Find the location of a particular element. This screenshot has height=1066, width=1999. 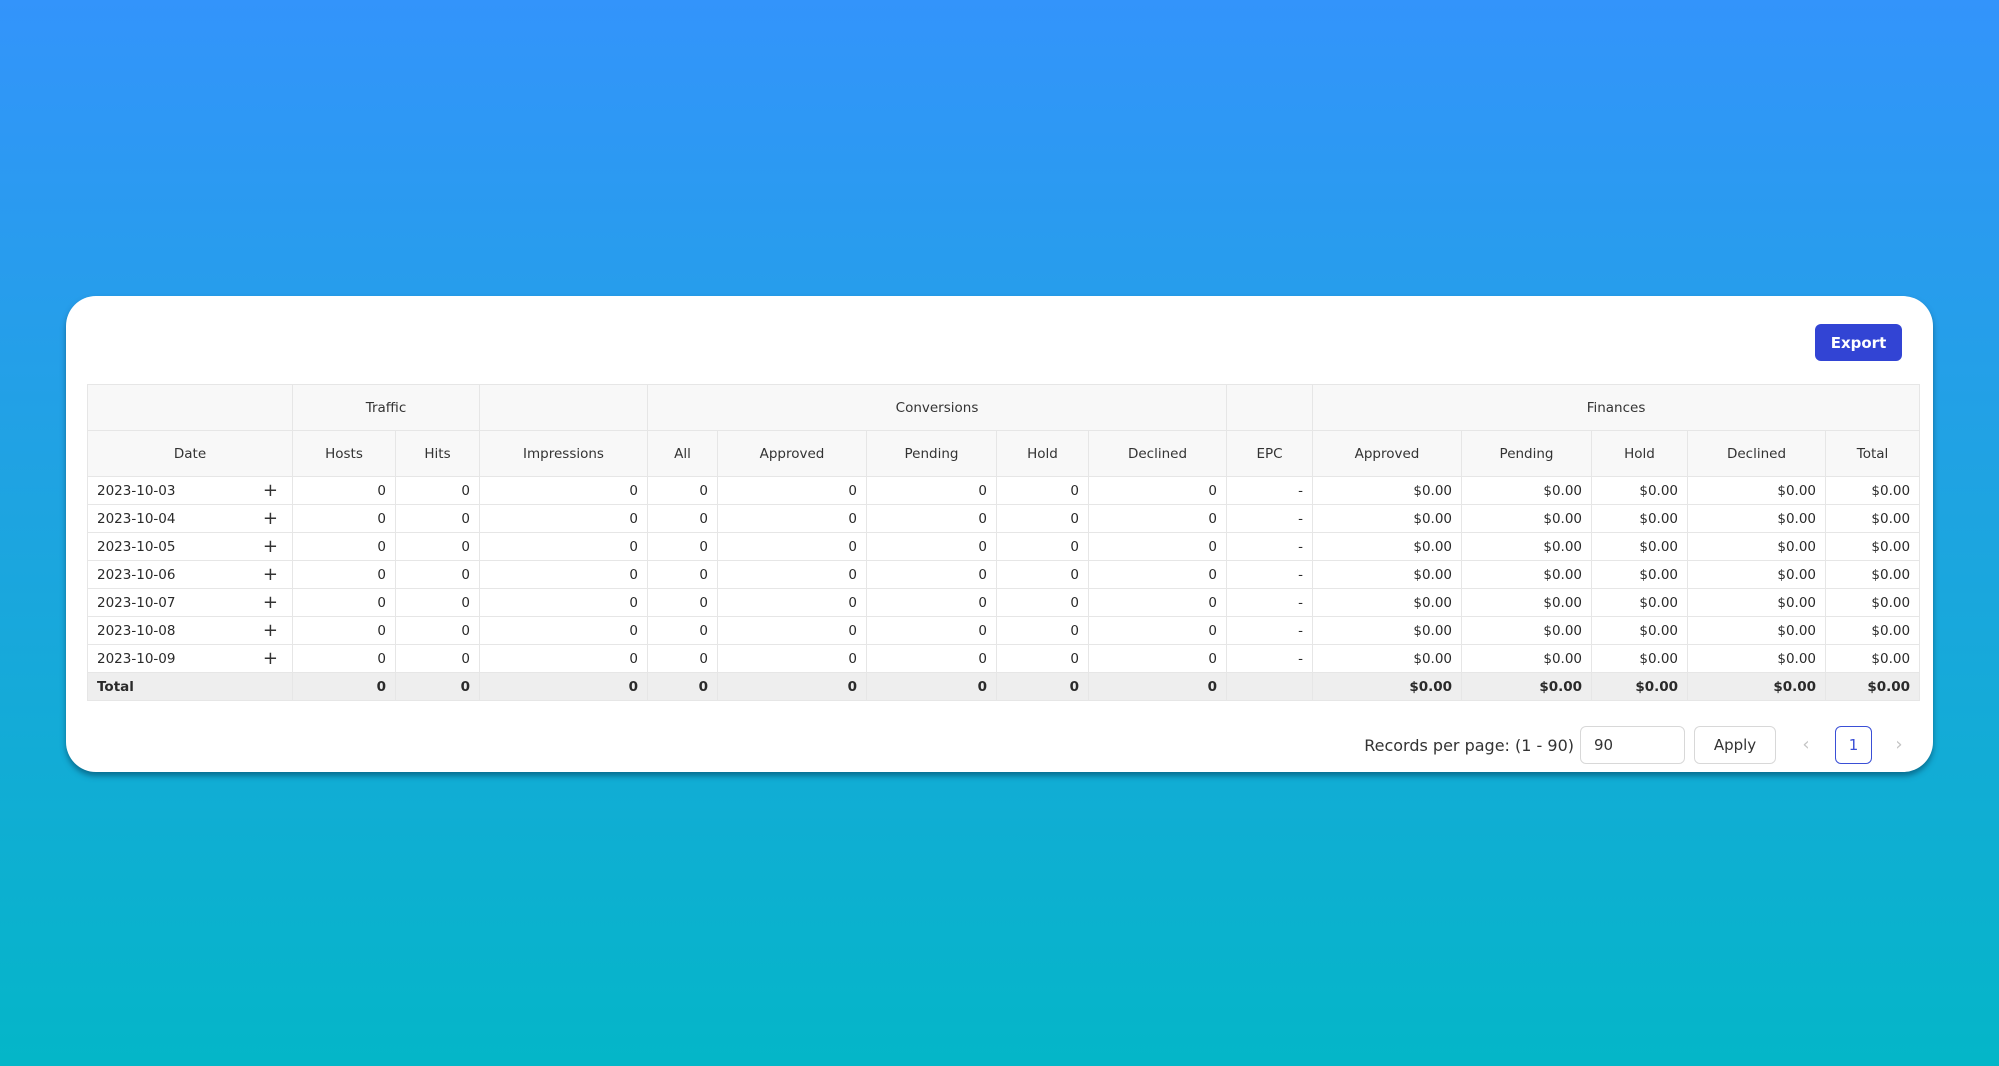

total-cell-conv-hold: 0 is located at coordinates (1042, 686).